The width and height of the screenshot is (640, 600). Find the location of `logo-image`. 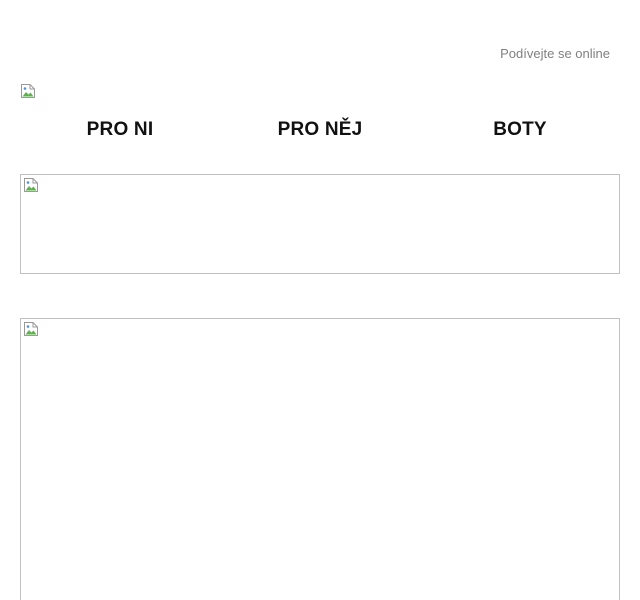

logo-image is located at coordinates (29, 92).